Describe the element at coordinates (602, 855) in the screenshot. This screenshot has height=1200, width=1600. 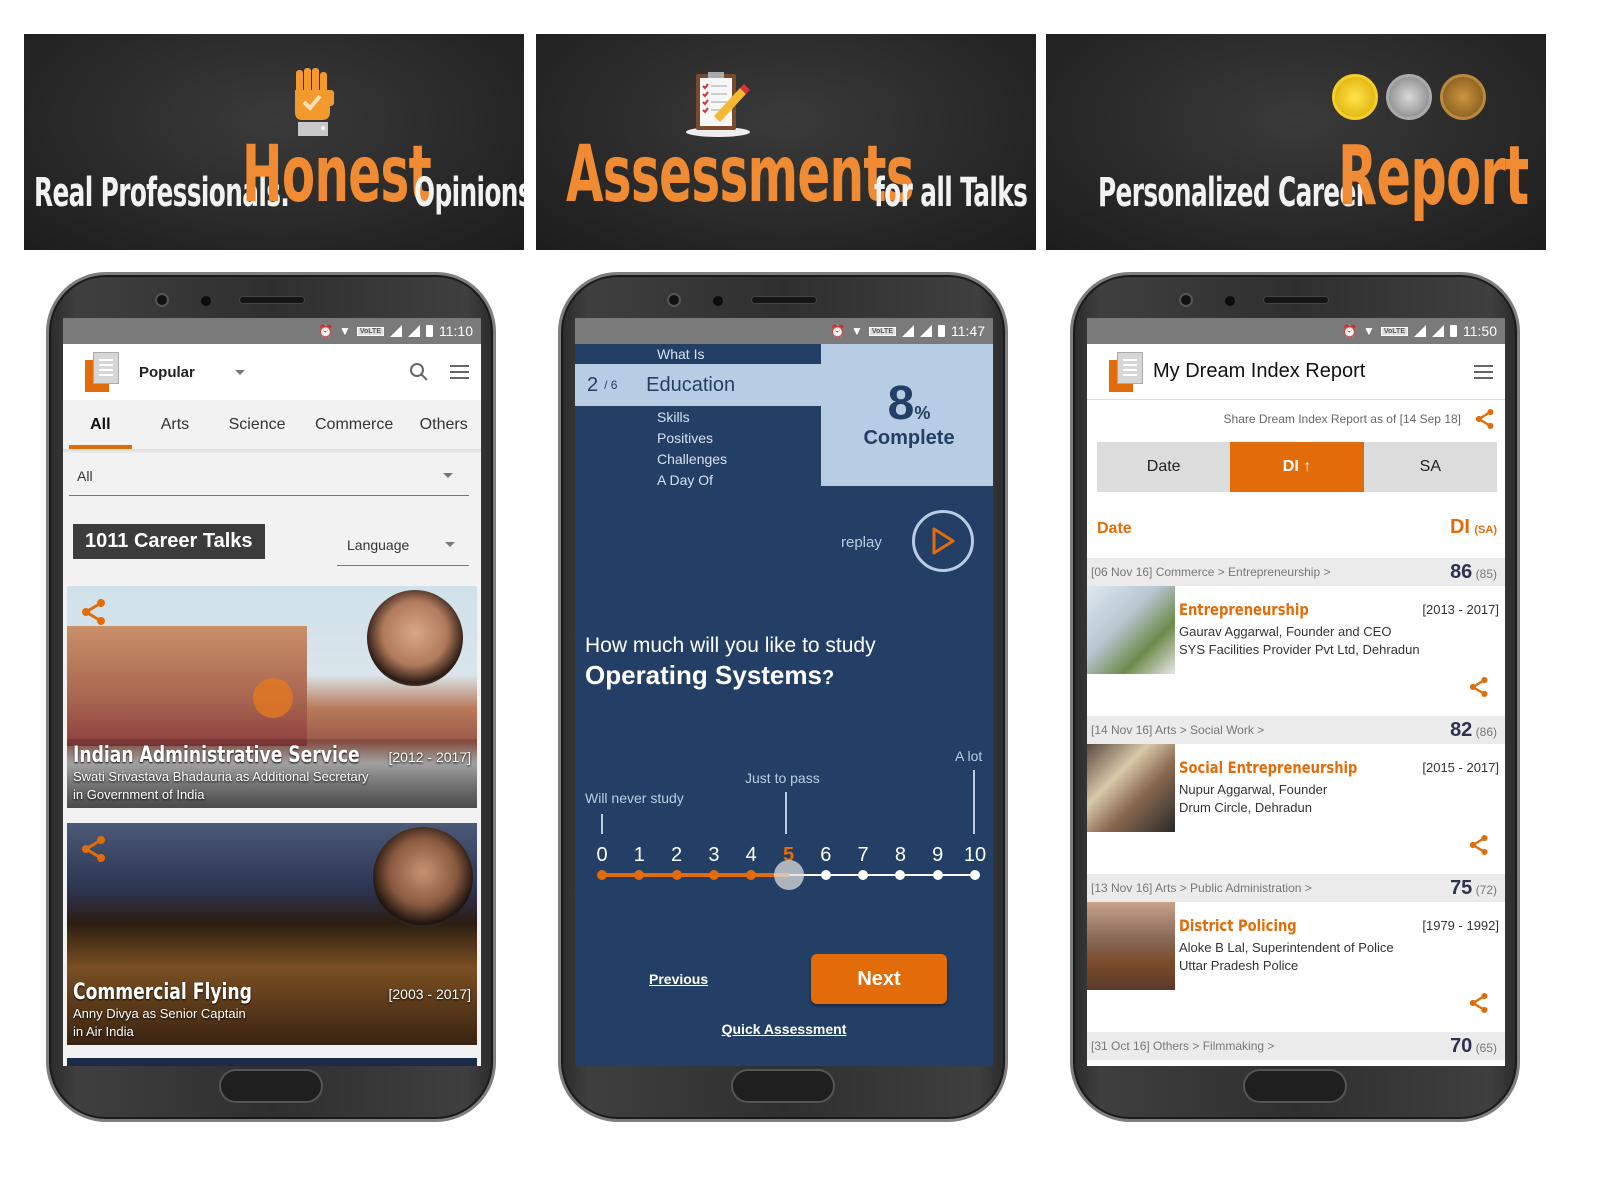
I see `scale-number: 0` at that location.